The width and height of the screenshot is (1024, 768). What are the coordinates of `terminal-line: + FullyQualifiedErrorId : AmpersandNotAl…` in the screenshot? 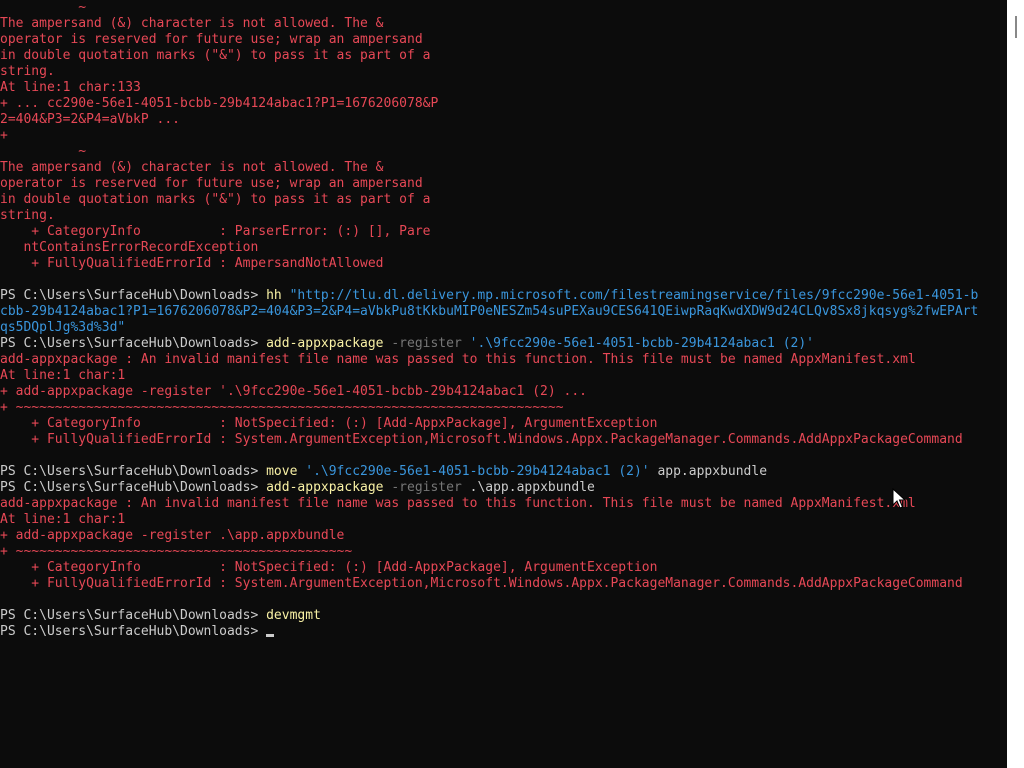 It's located at (192, 264).